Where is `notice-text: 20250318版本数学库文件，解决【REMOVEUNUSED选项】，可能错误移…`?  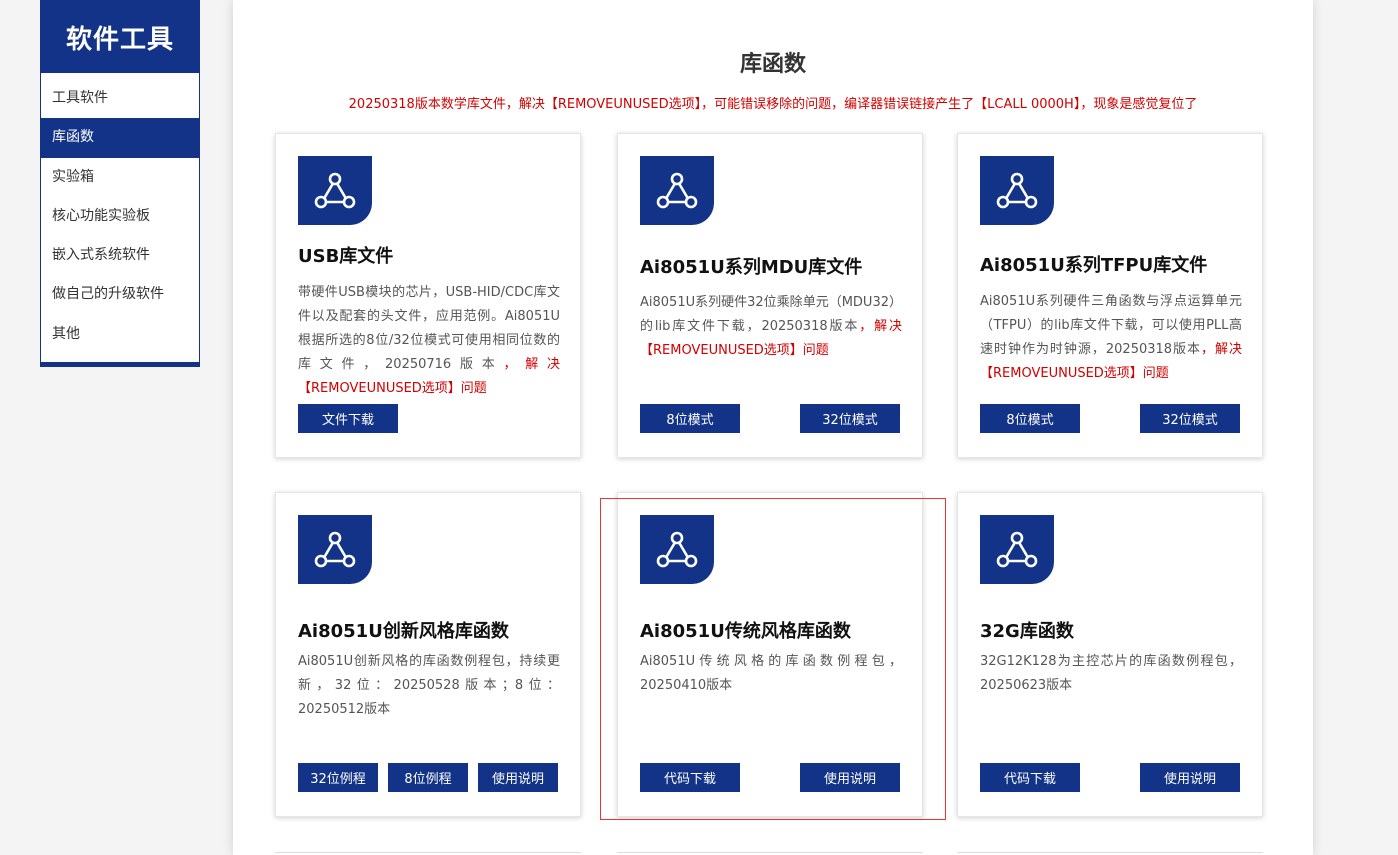 notice-text: 20250318版本数学库文件，解决【REMOVEUNUSED选项】，可能错误移… is located at coordinates (773, 104).